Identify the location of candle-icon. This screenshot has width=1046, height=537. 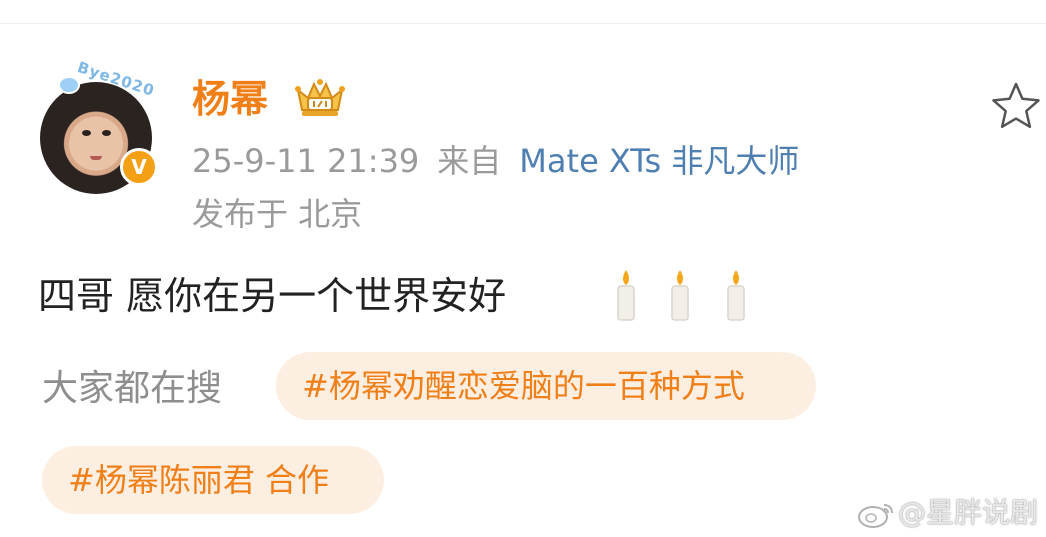
(681, 295).